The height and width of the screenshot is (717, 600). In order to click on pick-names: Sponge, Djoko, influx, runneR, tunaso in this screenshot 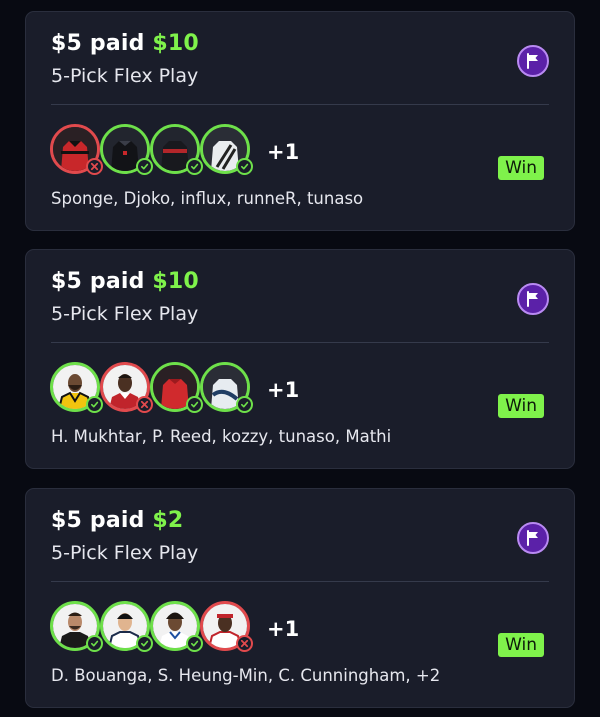, I will do `click(207, 198)`.